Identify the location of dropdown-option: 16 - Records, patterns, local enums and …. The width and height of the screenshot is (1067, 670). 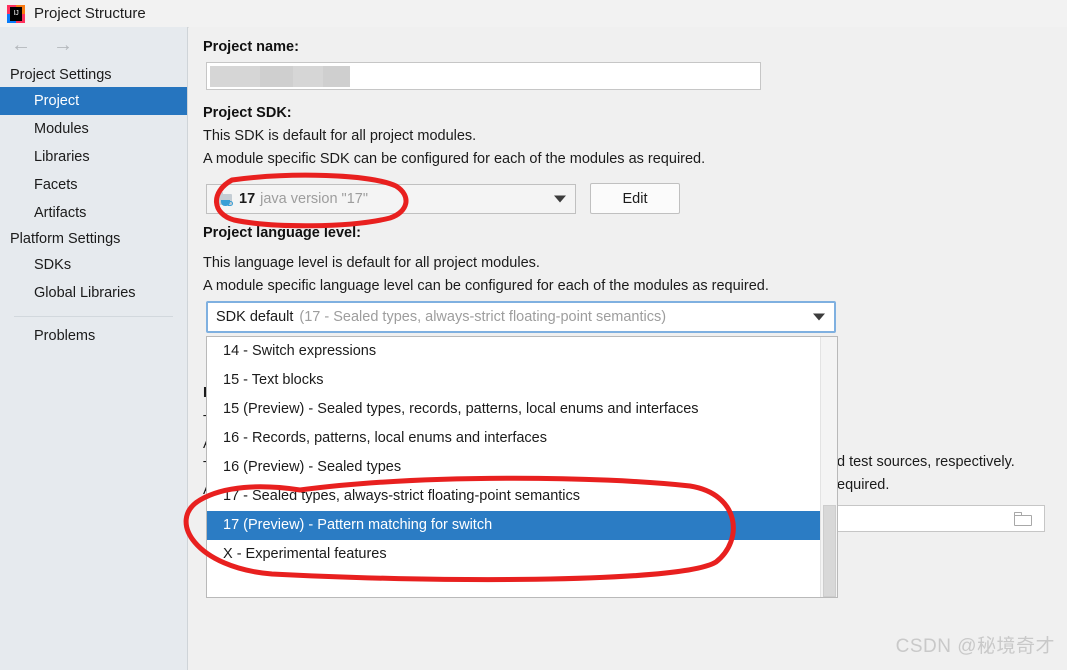
(522, 438).